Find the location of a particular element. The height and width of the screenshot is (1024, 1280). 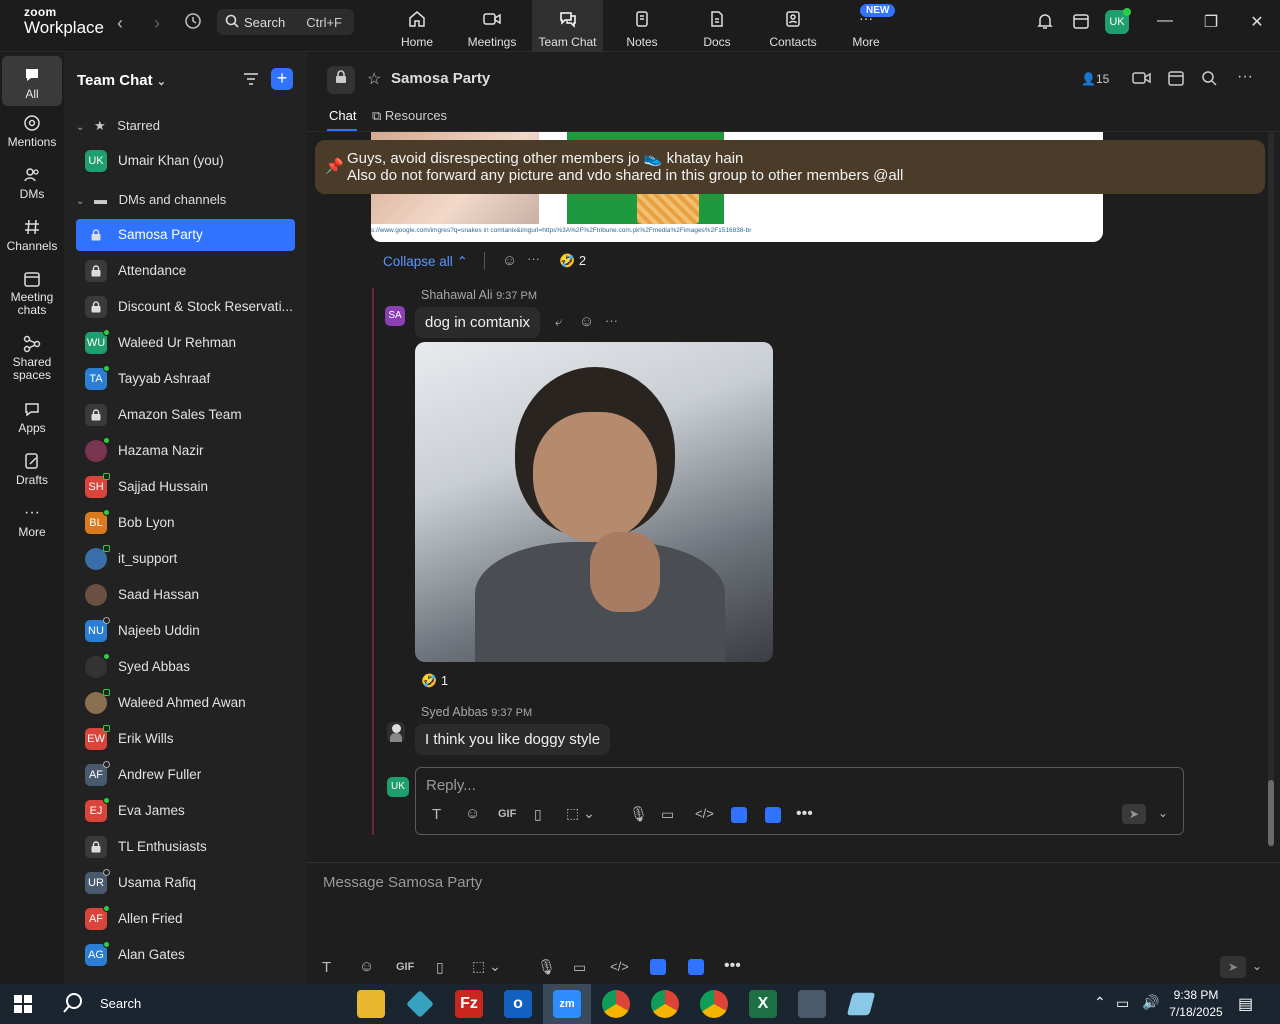

rail-shared-spaces: Shared spaces is located at coordinates (32, 358).